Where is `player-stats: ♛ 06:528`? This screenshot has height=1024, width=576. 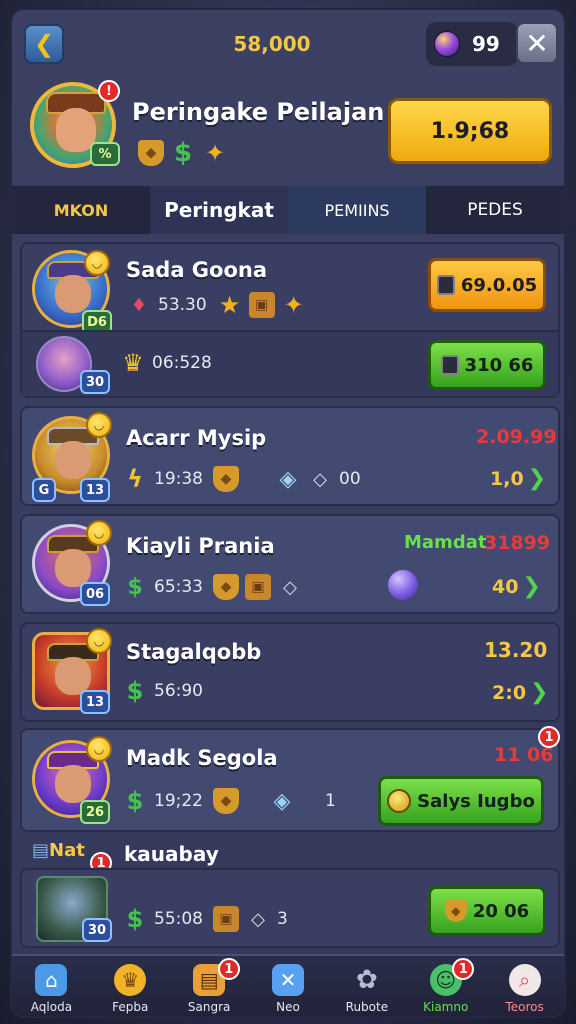
player-stats: ♛ 06:528 is located at coordinates (168, 363).